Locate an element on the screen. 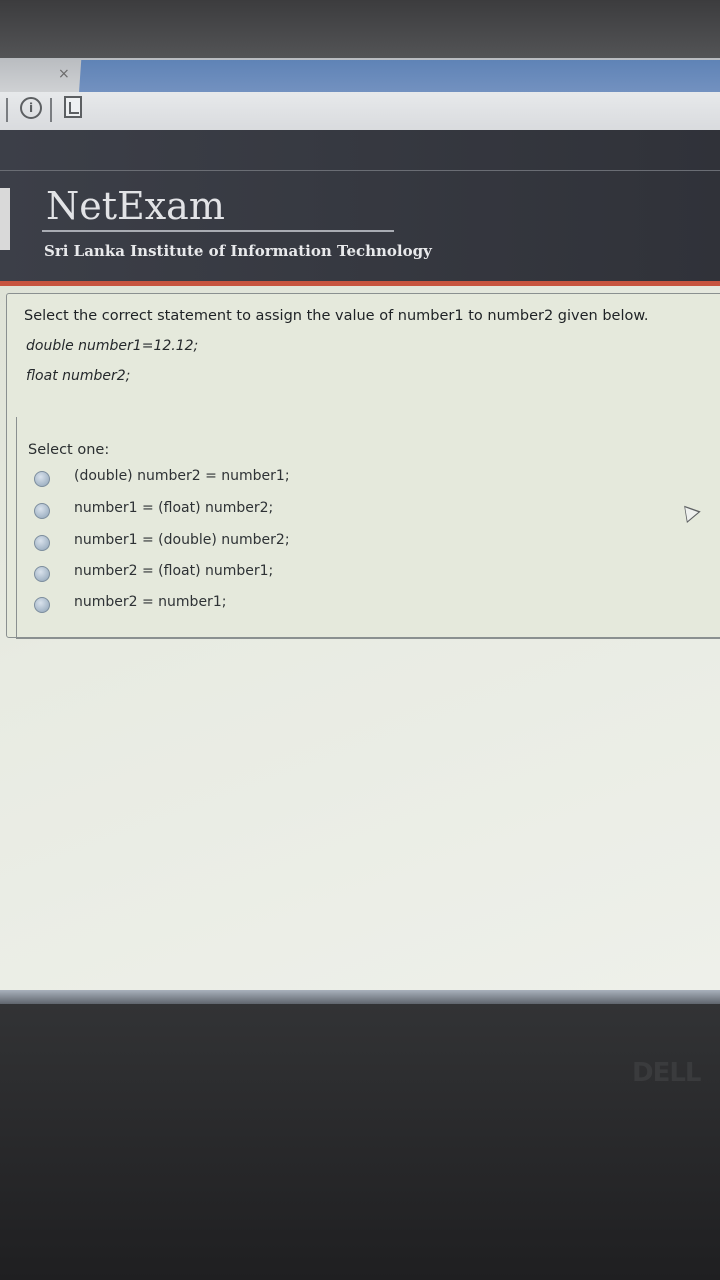 This screenshot has height=1280, width=720. select-one-label: Select one: is located at coordinates (69, 450).